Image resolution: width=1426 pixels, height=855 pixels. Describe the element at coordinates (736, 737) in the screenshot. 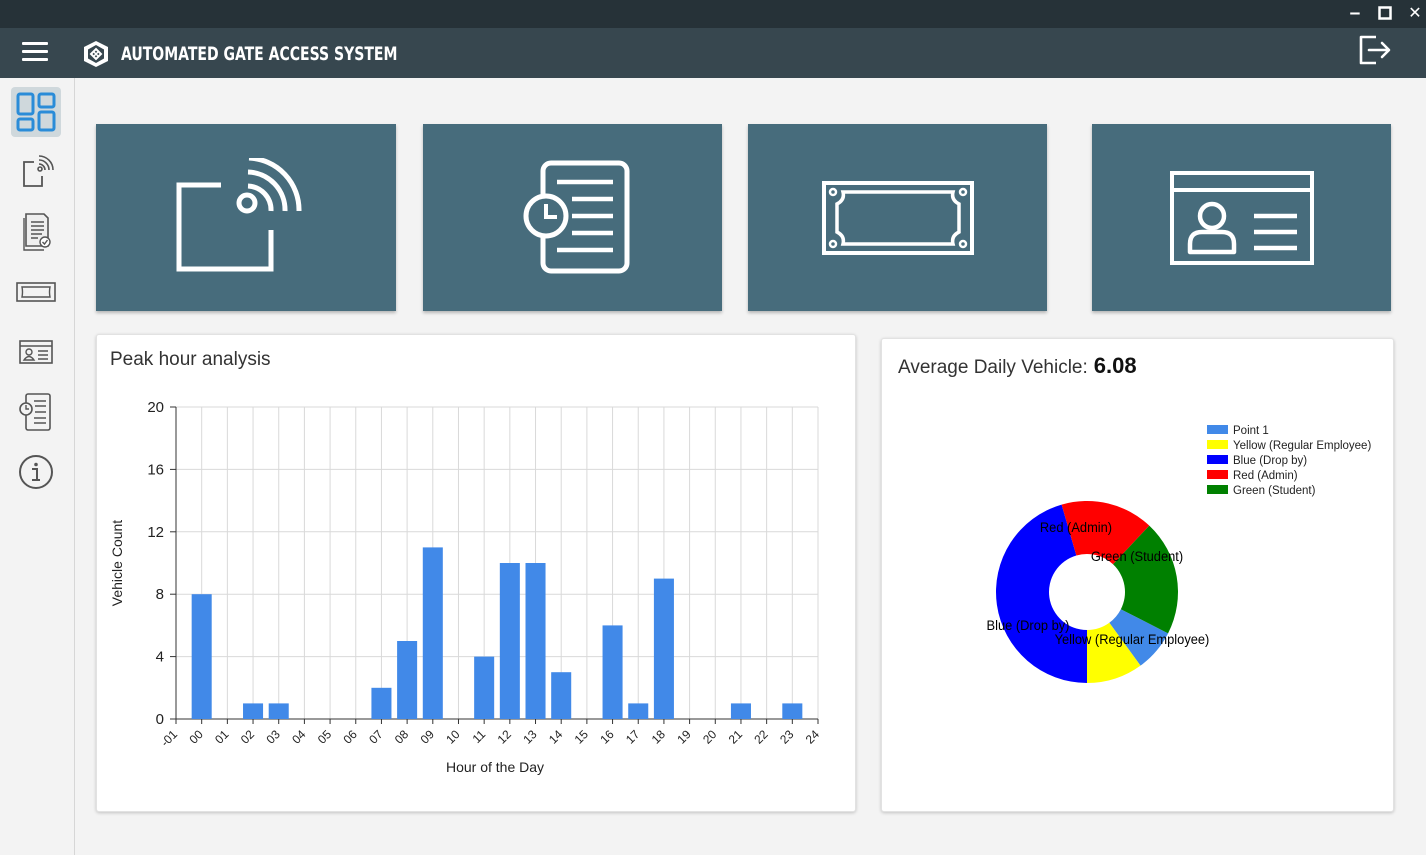

I see `x-tick-label: 21` at that location.